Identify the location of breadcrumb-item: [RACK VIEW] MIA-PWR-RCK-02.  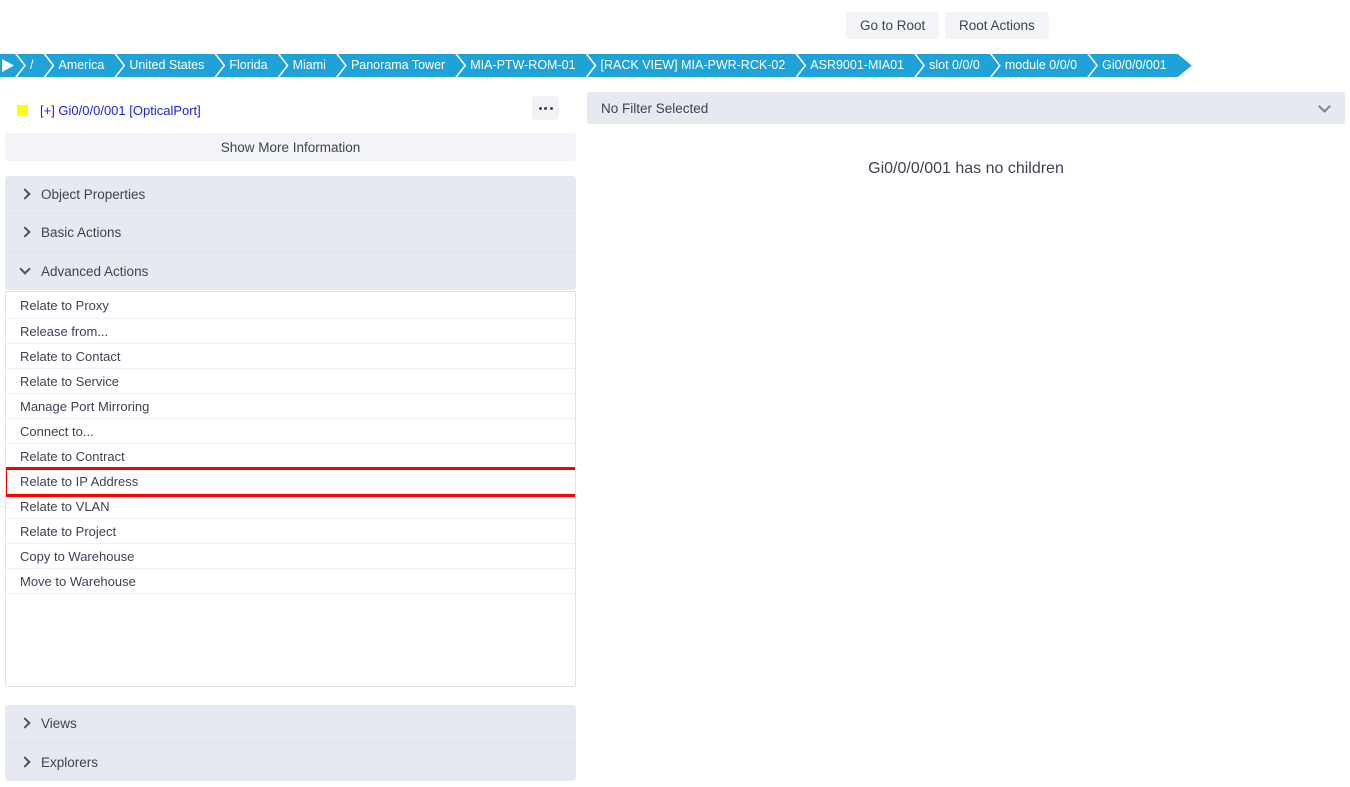
(691, 65).